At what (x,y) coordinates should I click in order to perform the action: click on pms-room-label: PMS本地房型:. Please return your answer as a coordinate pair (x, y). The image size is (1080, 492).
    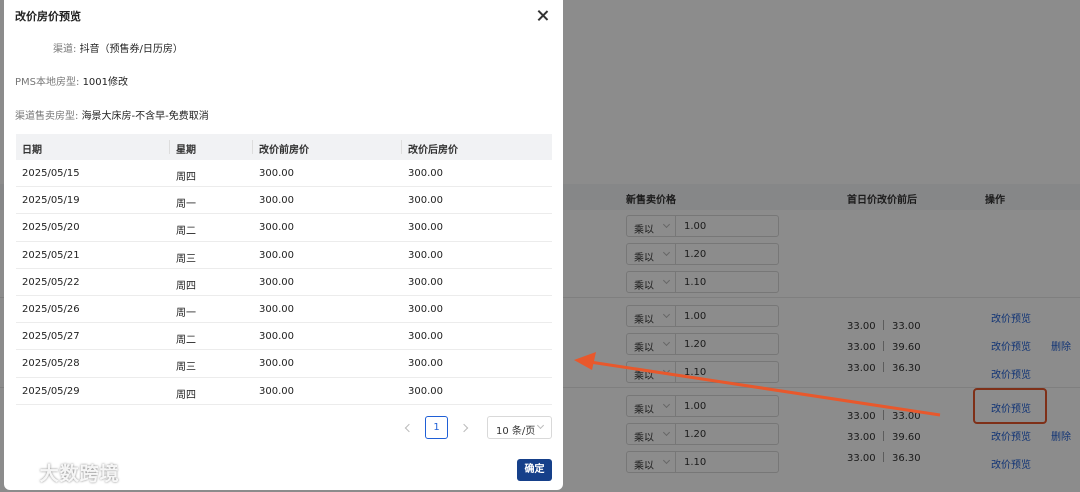
    Looking at the image, I should click on (47, 82).